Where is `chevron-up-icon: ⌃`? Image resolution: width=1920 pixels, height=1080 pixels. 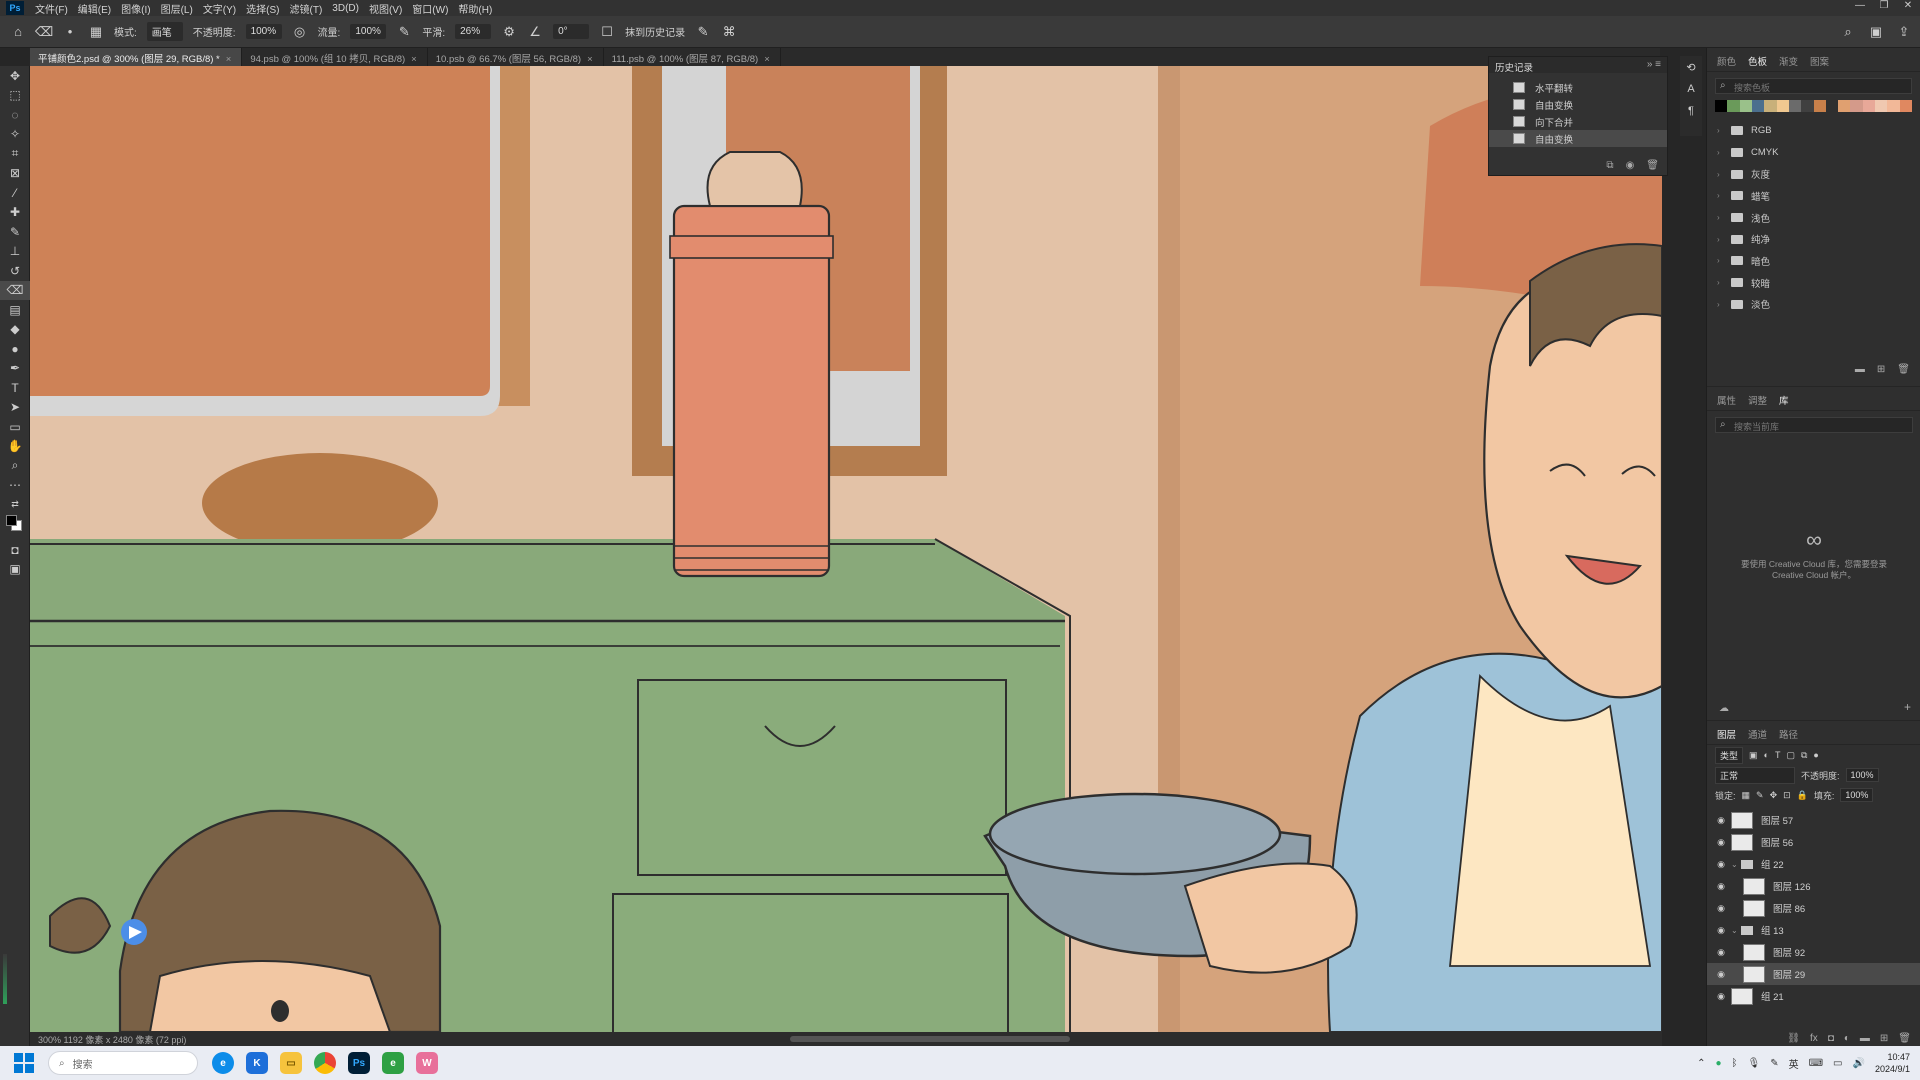
chevron-up-icon: ⌃ is located at coordinates (1701, 1063).